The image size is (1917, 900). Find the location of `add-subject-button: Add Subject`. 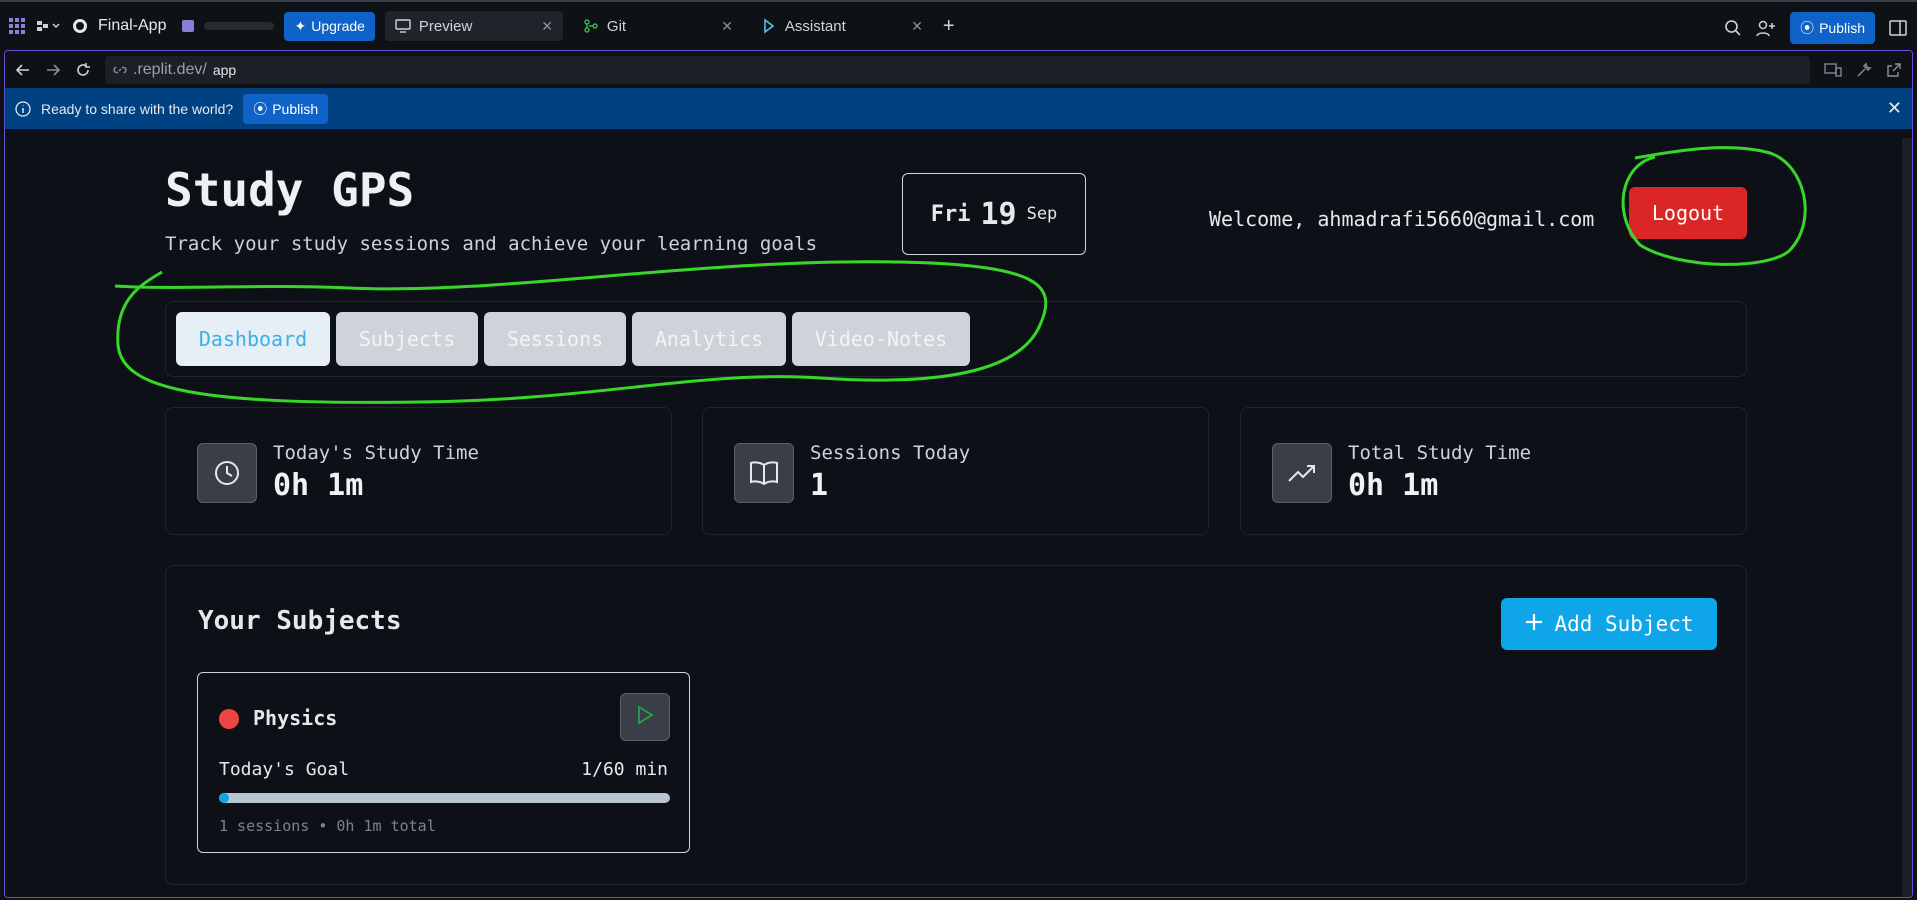

add-subject-button: Add Subject is located at coordinates (1609, 624).